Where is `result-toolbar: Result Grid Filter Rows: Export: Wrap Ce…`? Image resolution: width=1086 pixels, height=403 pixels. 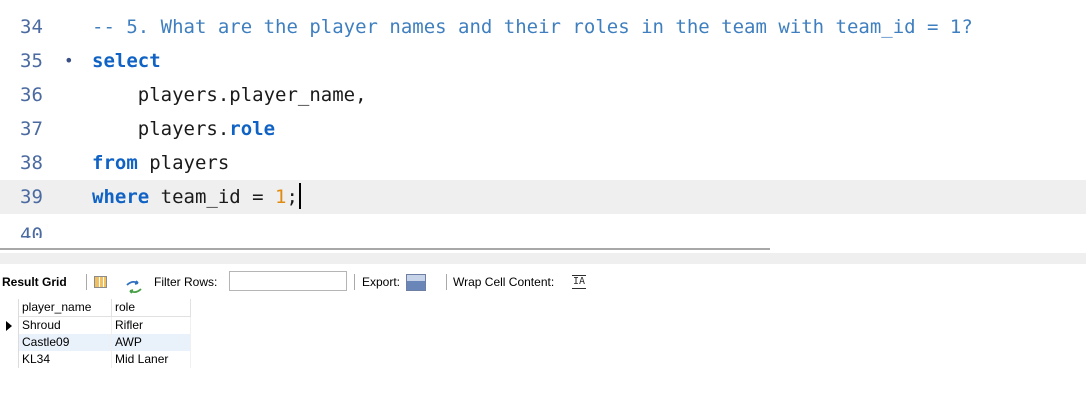 result-toolbar: Result Grid Filter Rows: Export: Wrap Ce… is located at coordinates (543, 282).